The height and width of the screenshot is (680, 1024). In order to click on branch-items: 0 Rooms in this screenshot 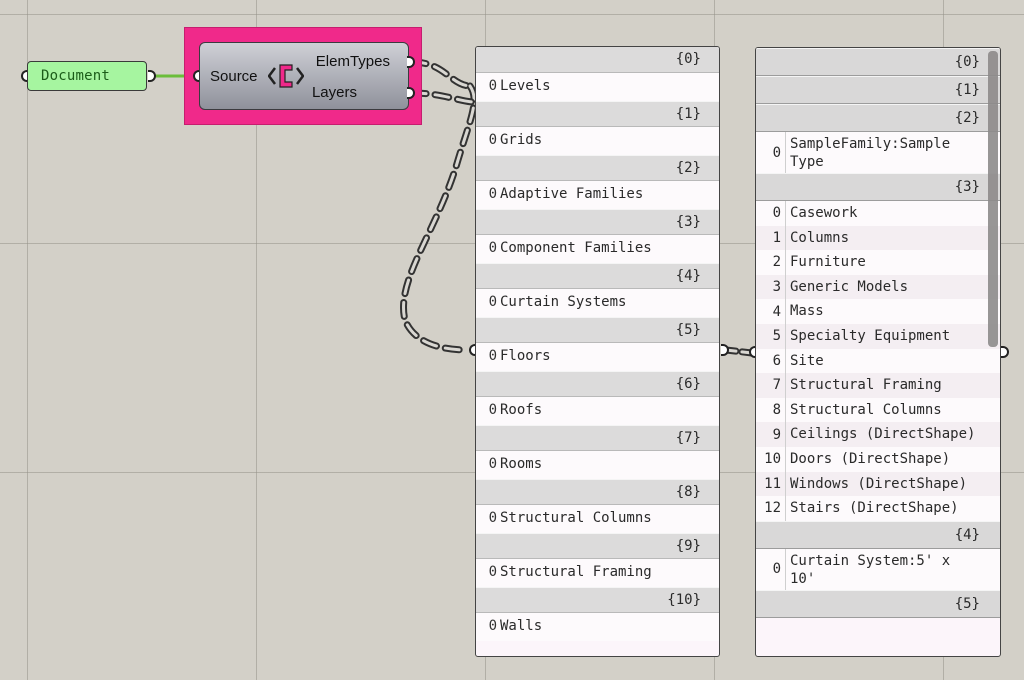, I will do `click(597, 465)`.